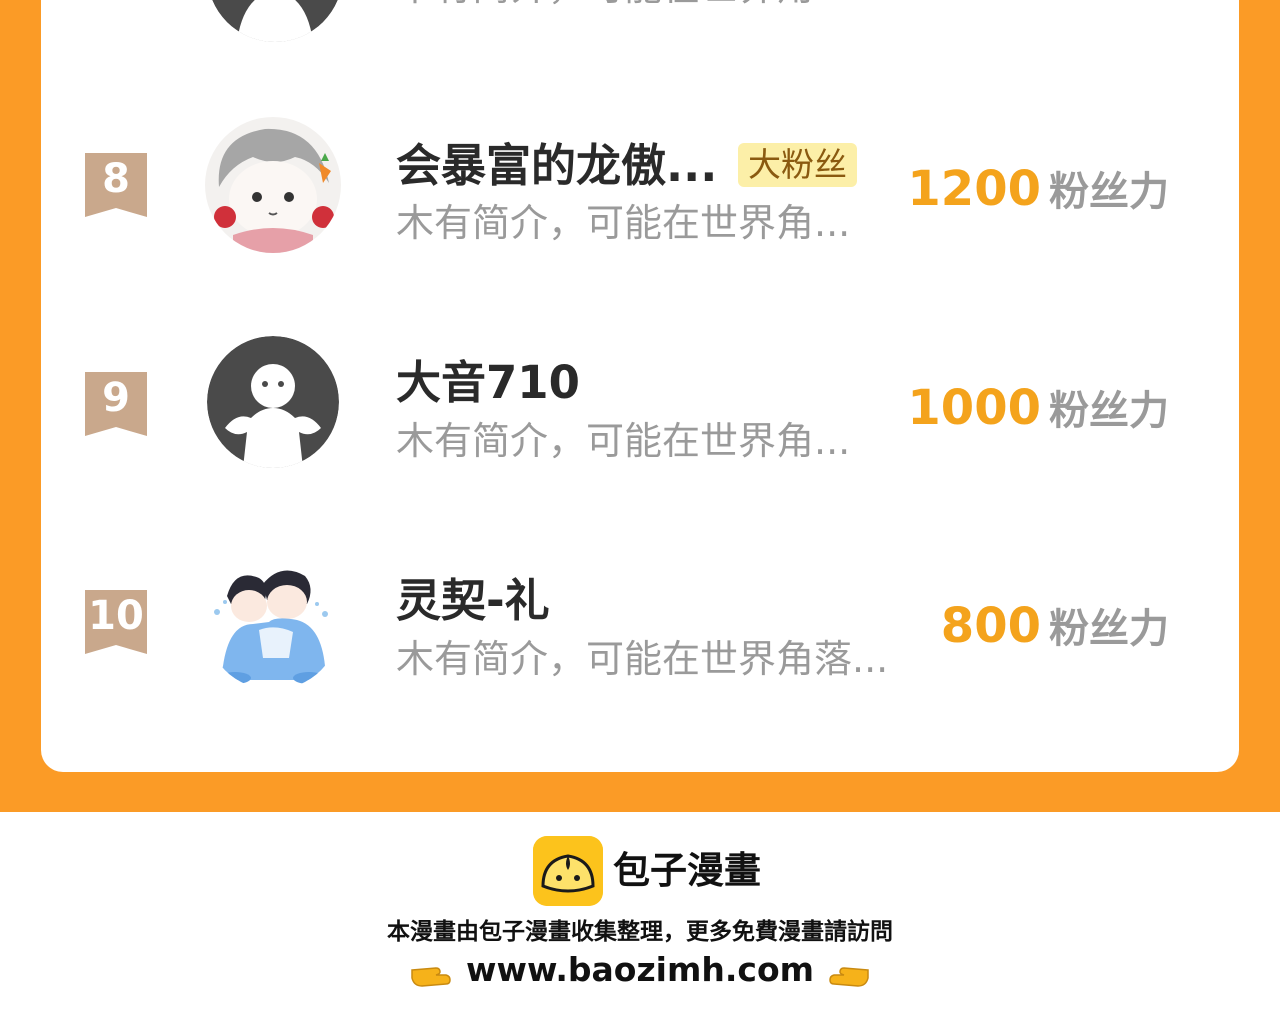 Image resolution: width=1280 pixels, height=1012 pixels. What do you see at coordinates (640, 932) in the screenshot?
I see `footer-notice: 本漫畫由包子漫畫收集整理，更多免費漫畫請訪問` at bounding box center [640, 932].